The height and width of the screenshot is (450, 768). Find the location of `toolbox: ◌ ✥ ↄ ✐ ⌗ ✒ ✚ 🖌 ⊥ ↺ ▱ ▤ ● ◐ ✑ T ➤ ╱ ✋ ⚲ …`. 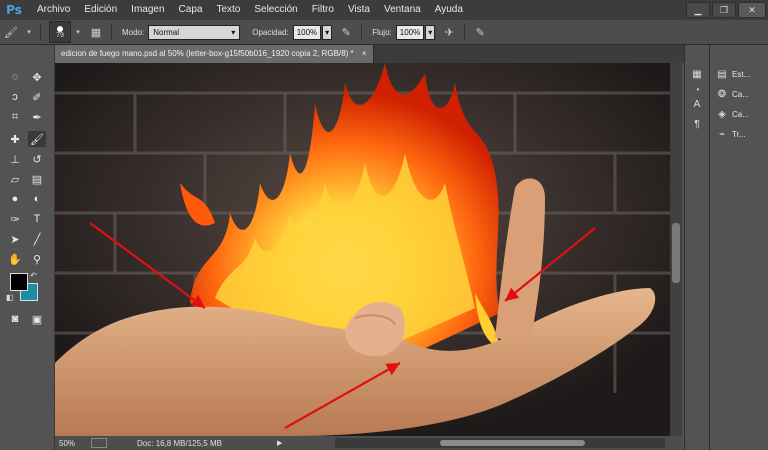

toolbox: ◌ ✥ ↄ ✐ ⌗ ✒ ✚ 🖌 ⊥ ↺ ▱ ▤ ● ◐ ✑ T ➤ ╱ ✋ ⚲ … is located at coordinates (27, 247).